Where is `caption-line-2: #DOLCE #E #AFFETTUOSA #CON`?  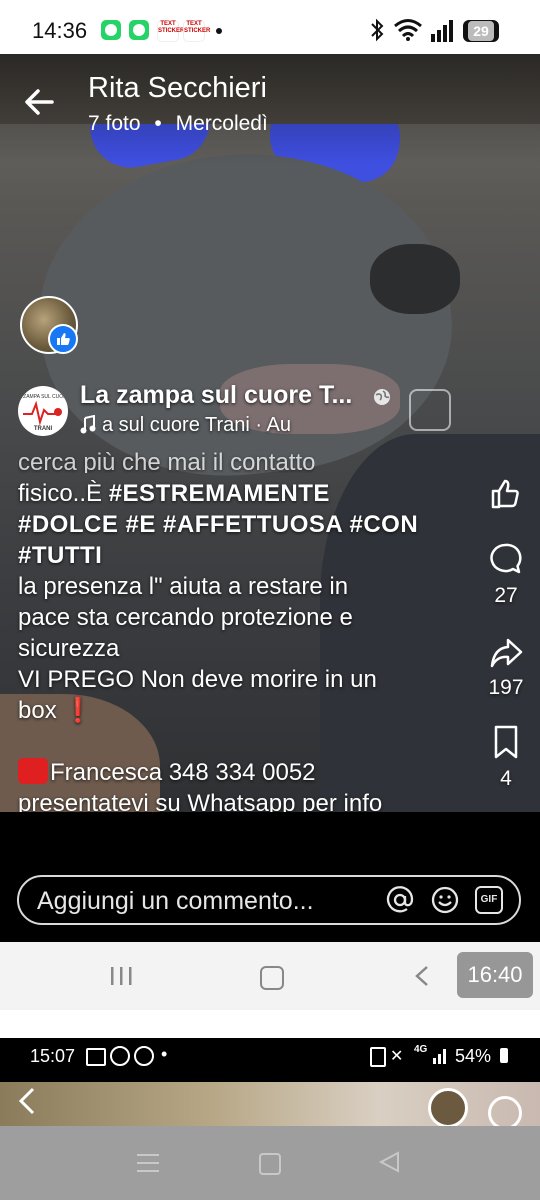 caption-line-2: #DOLCE #E #AFFETTUOSA #CON is located at coordinates (218, 524).